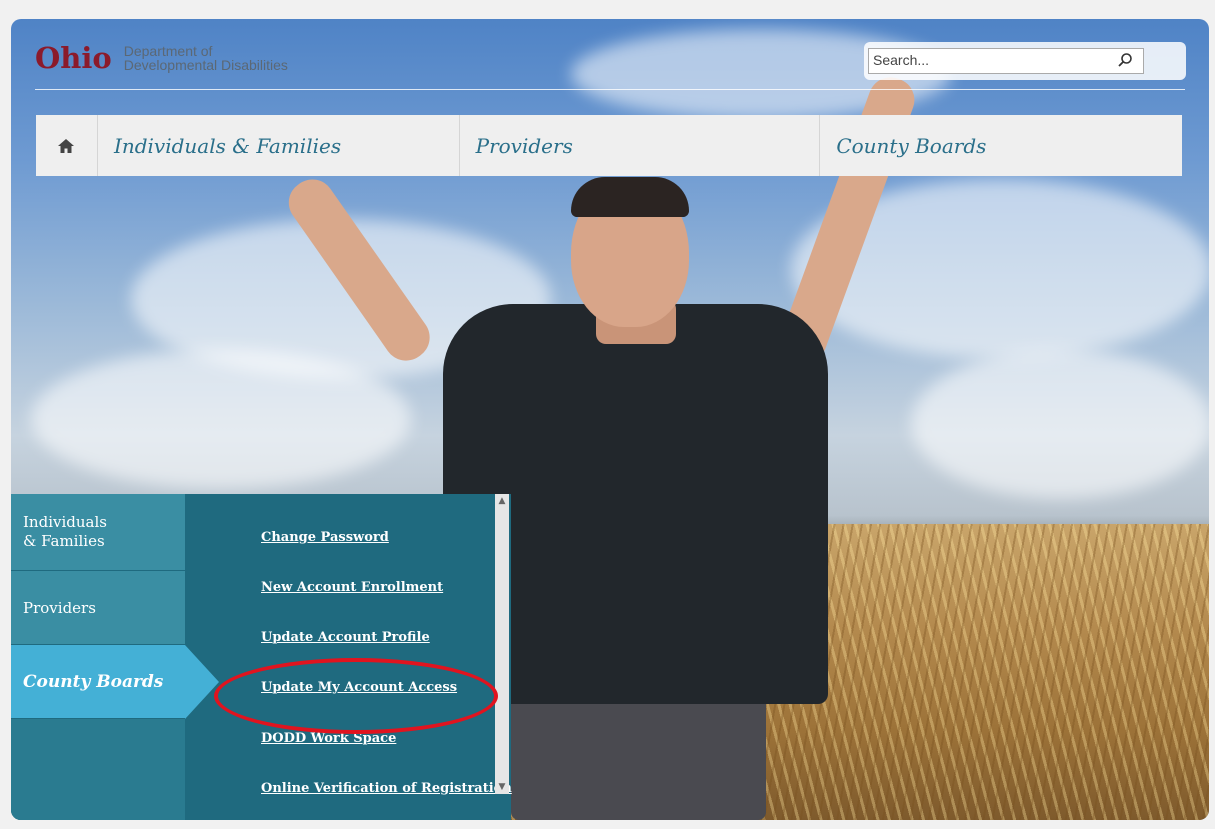 Image resolution: width=1215 pixels, height=829 pixels. Describe the element at coordinates (73, 58) in the screenshot. I see `logo-ohio: Ohio` at that location.